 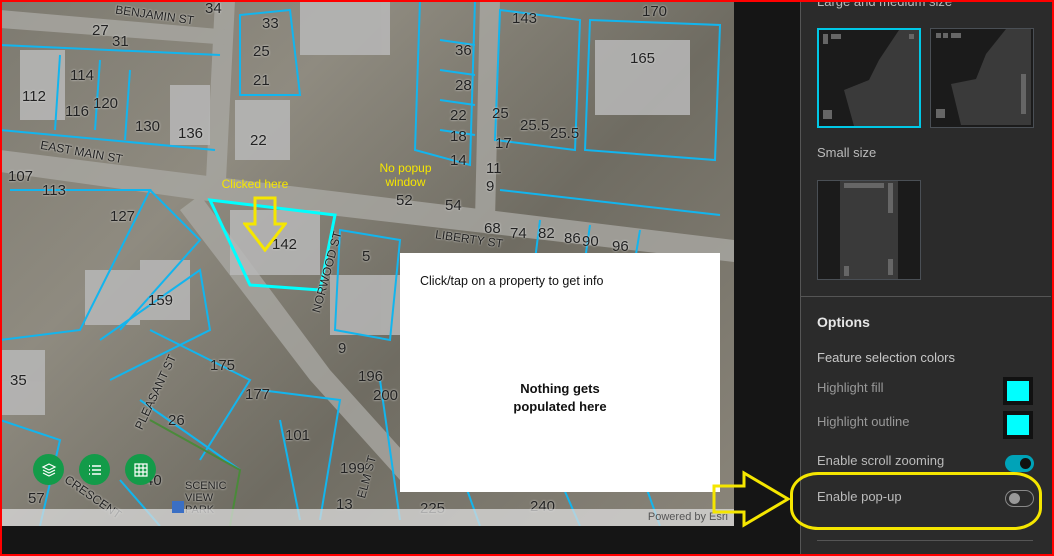 What do you see at coordinates (751, 499) in the screenshot?
I see `arrow-right-icon` at bounding box center [751, 499].